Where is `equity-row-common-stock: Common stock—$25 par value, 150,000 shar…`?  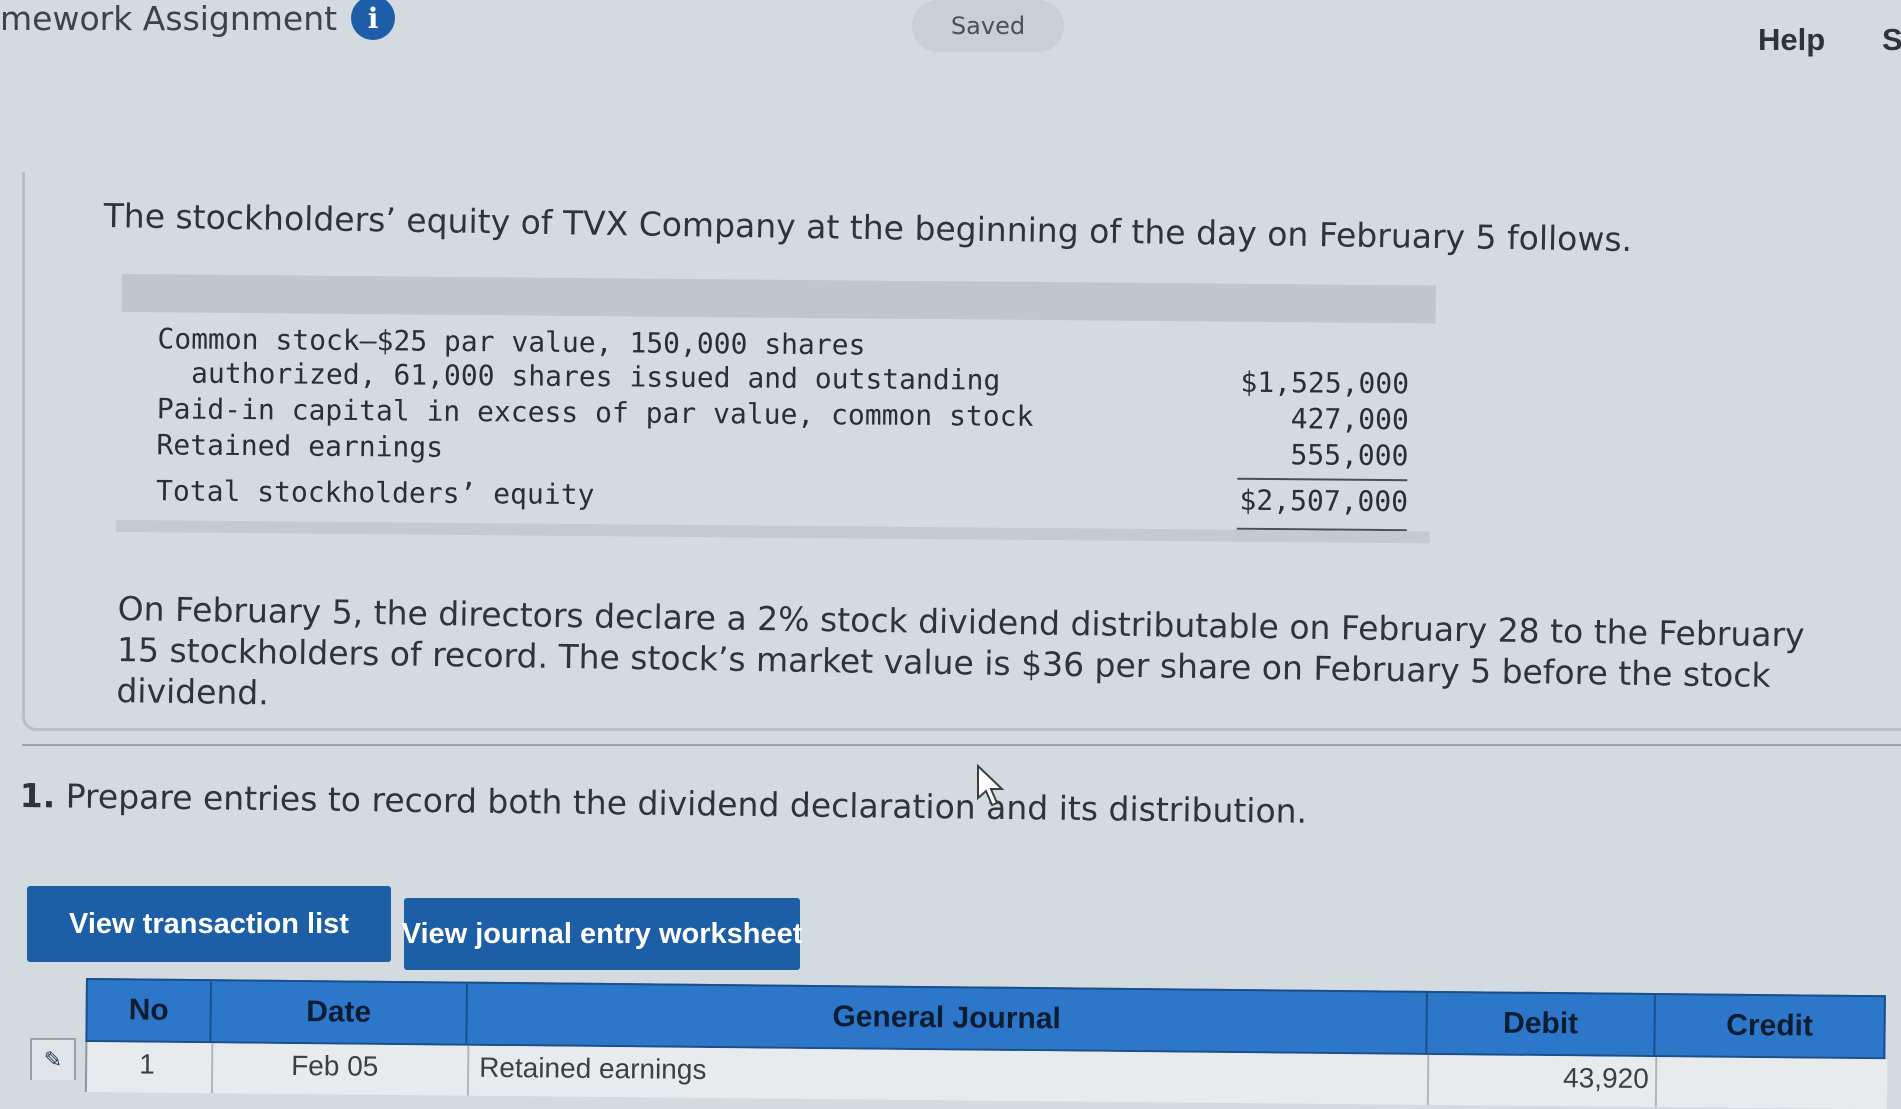
equity-row-common-stock: Common stock—$25 par value, 150,000 shar… is located at coordinates (779, 341).